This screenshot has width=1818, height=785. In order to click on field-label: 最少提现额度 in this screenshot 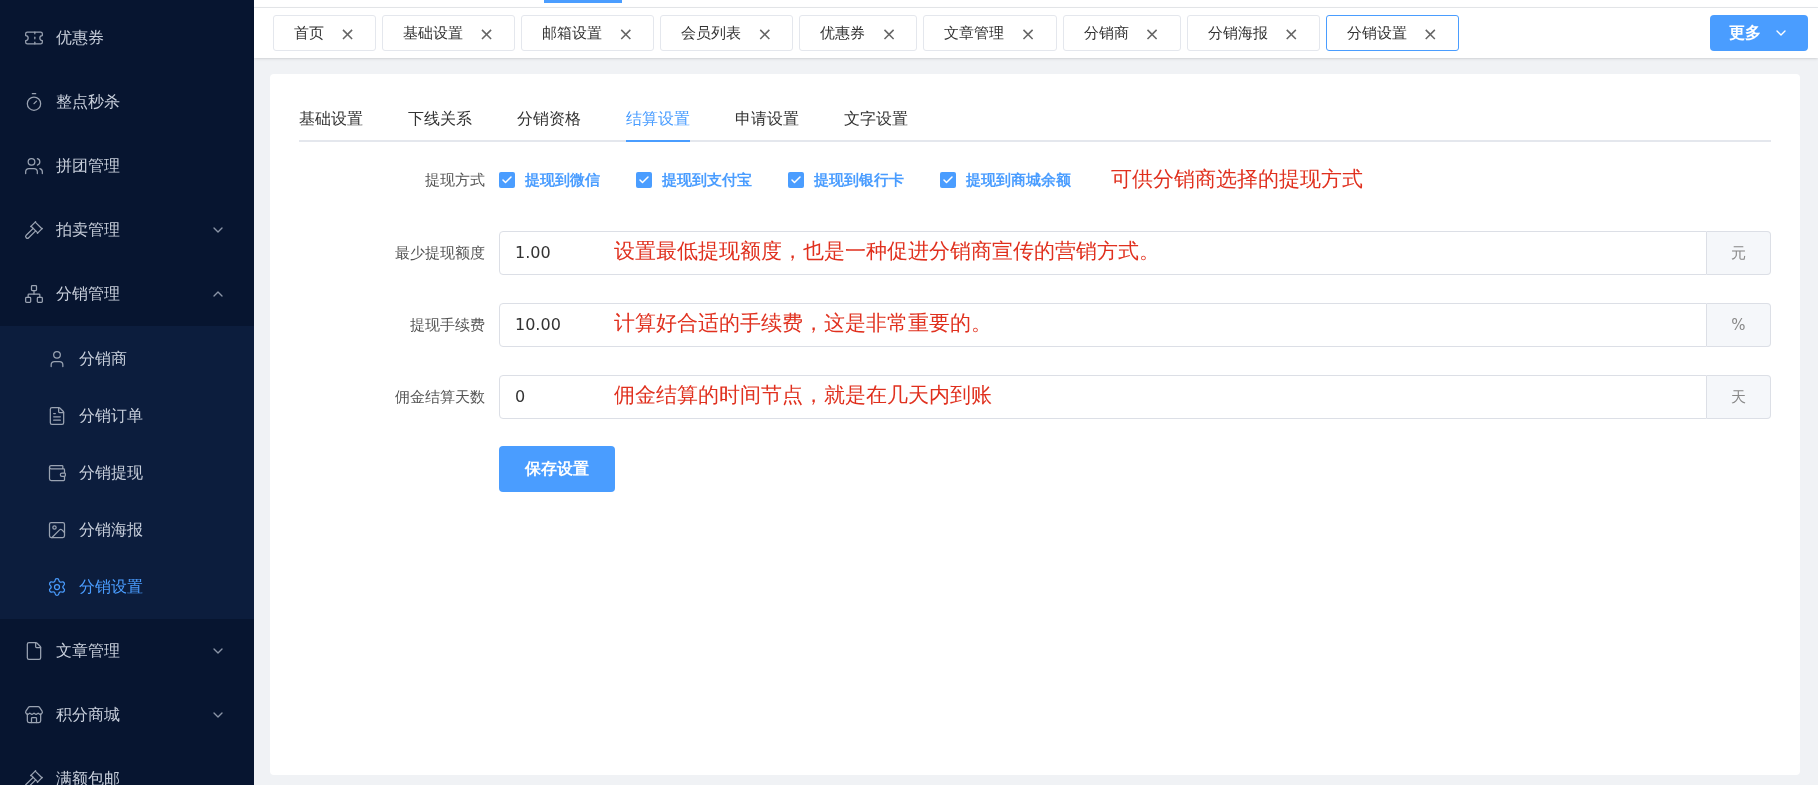, I will do `click(440, 253)`.